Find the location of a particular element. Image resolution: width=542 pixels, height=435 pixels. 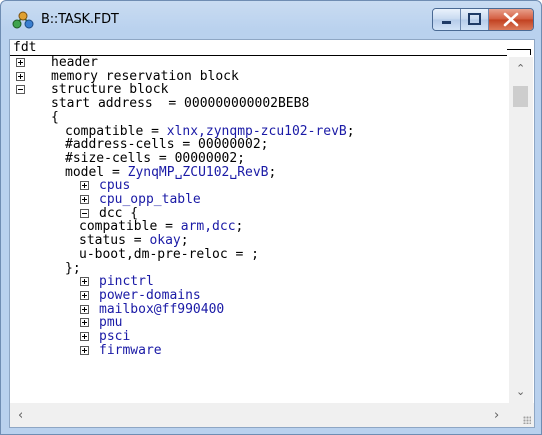

tree-text: u-boot,dm-pre-reloc = ; is located at coordinates (169, 254).